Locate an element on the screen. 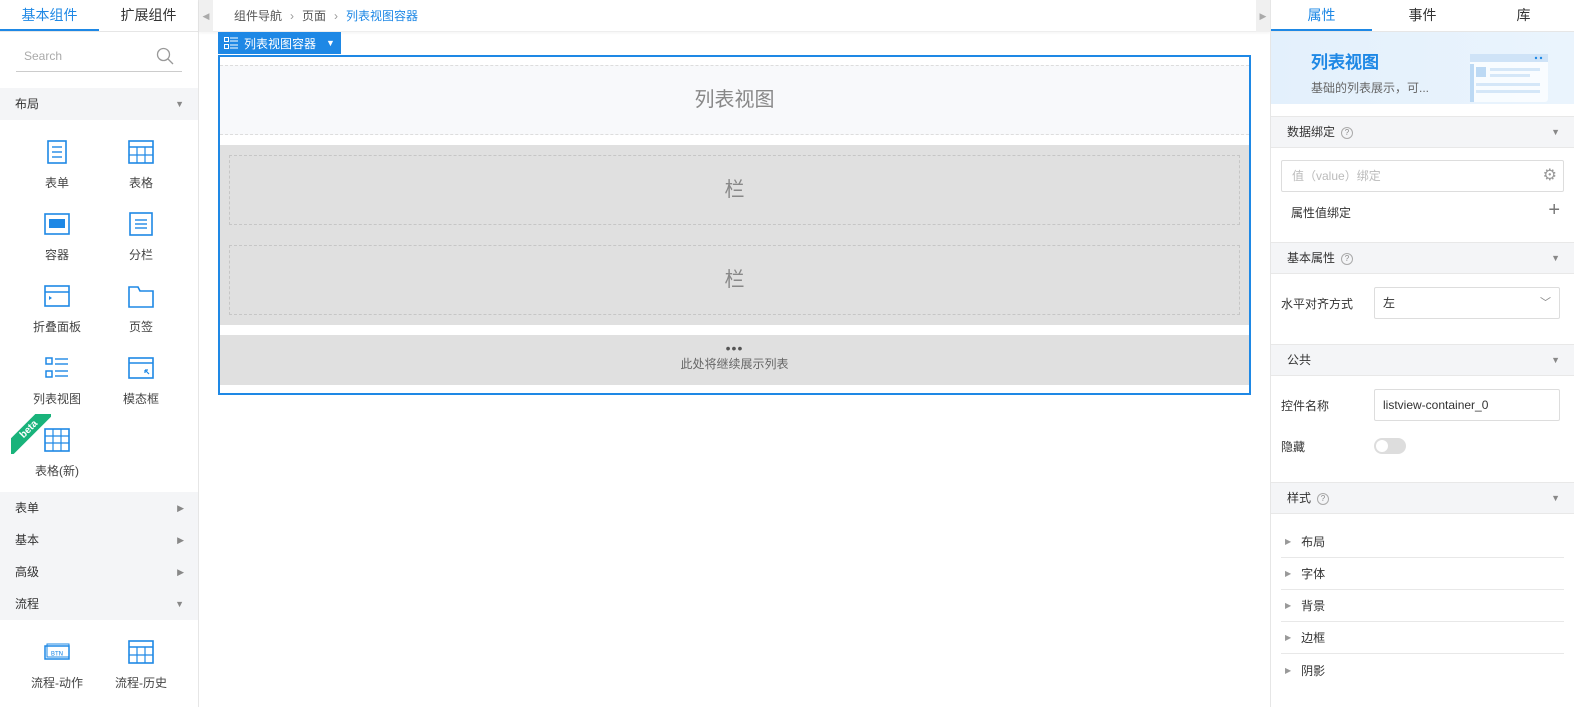 The height and width of the screenshot is (707, 1574). control-name-row: 控件名称 listview-container_0 is located at coordinates (1422, 405).